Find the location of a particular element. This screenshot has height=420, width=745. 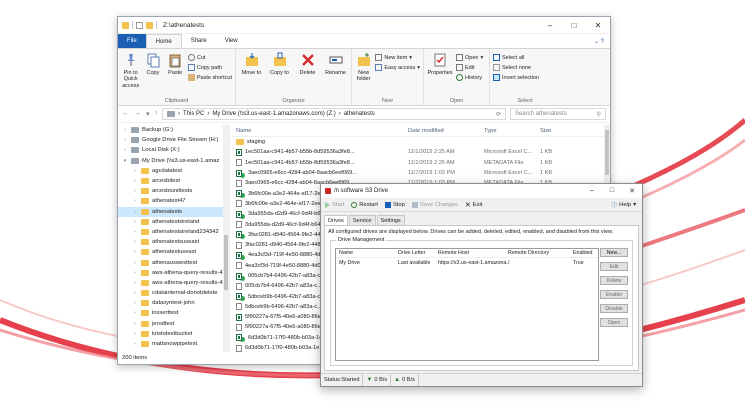

invert-selection-button: Invert selection is located at coordinates (516, 77).